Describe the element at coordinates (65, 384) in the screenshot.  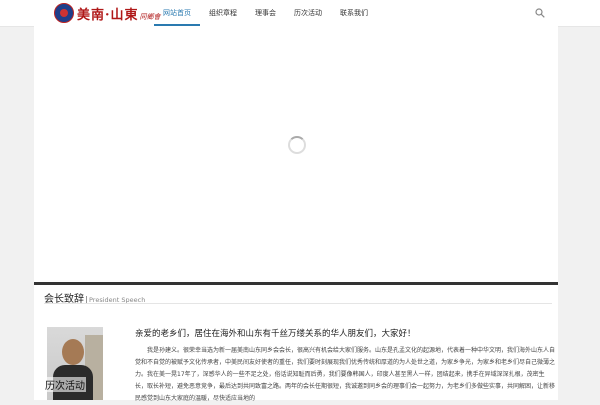
I see `events-overlay-link: 历次活动` at that location.